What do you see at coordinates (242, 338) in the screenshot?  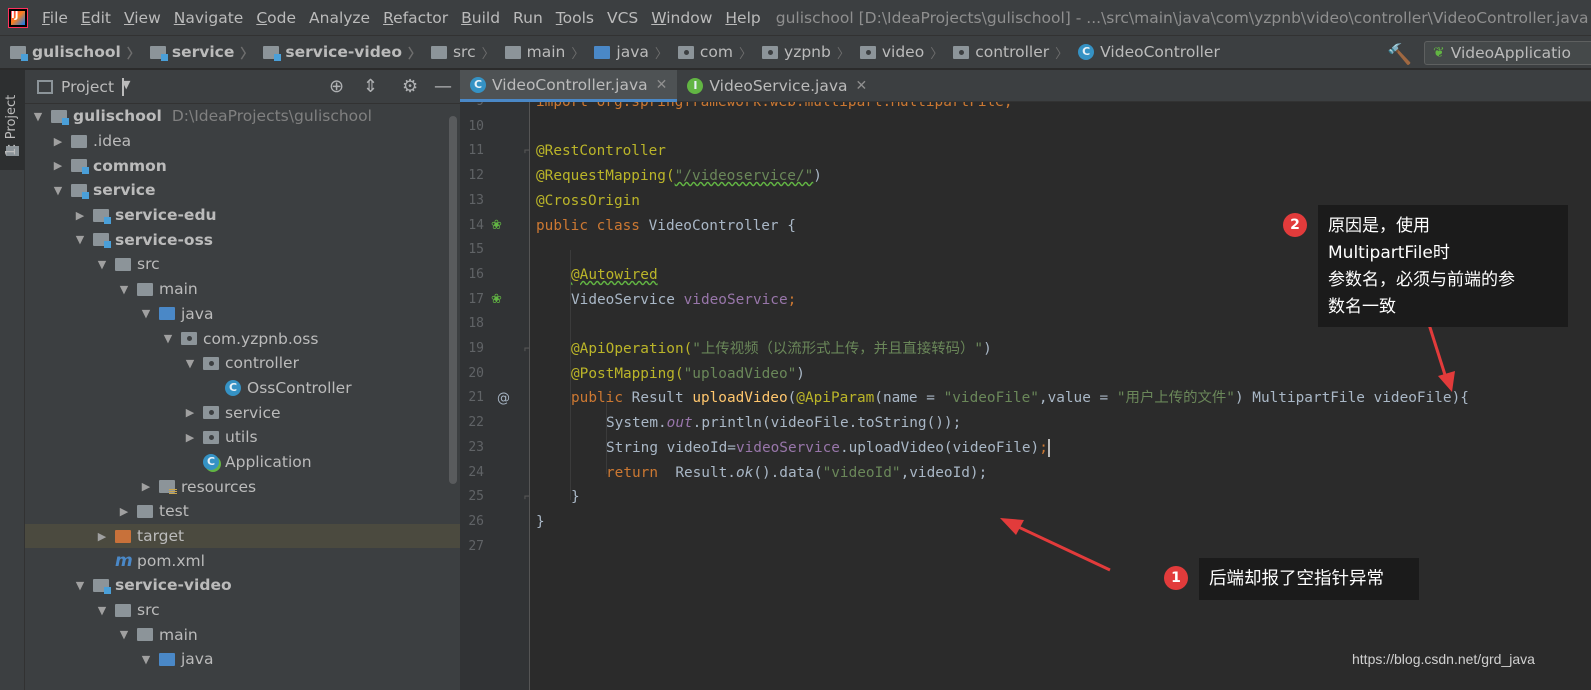 I see `tree-item-com-yzpnb-oss: ▼ com.yzpnb.oss` at bounding box center [242, 338].